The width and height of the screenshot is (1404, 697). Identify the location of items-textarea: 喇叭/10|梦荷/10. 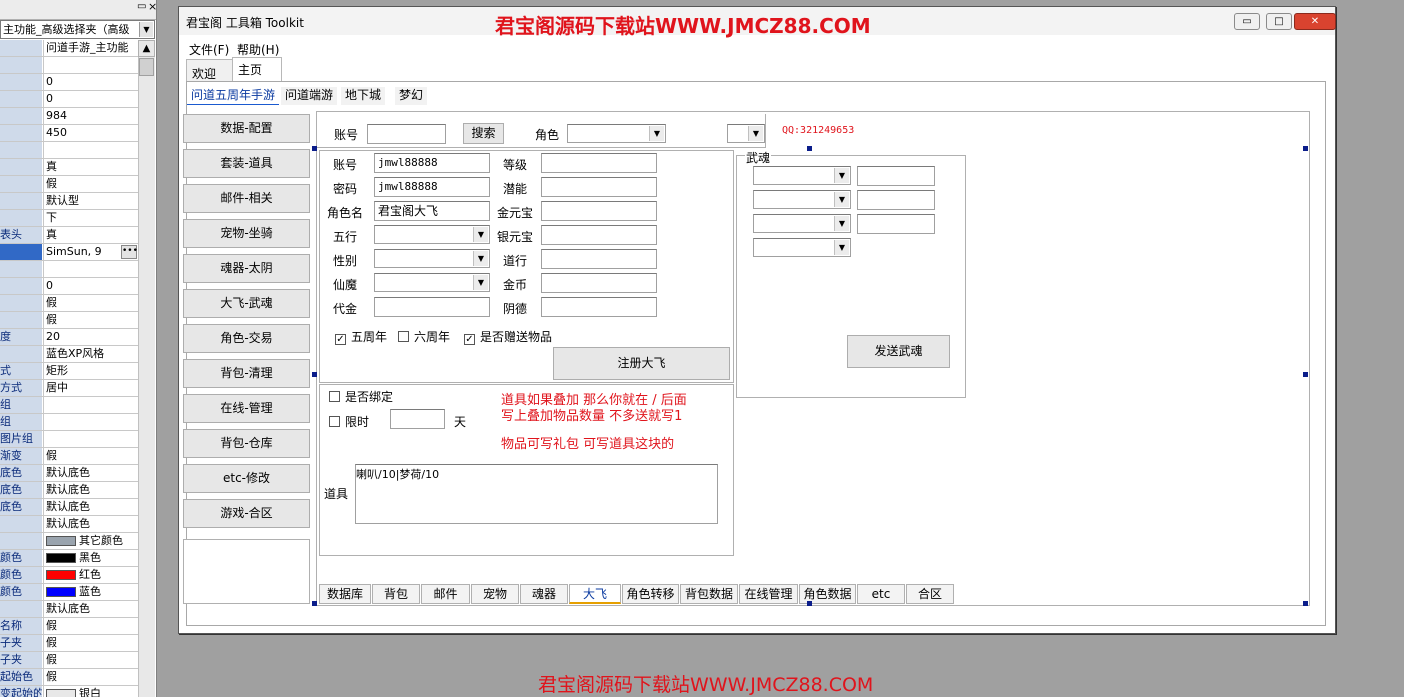
(536, 494).